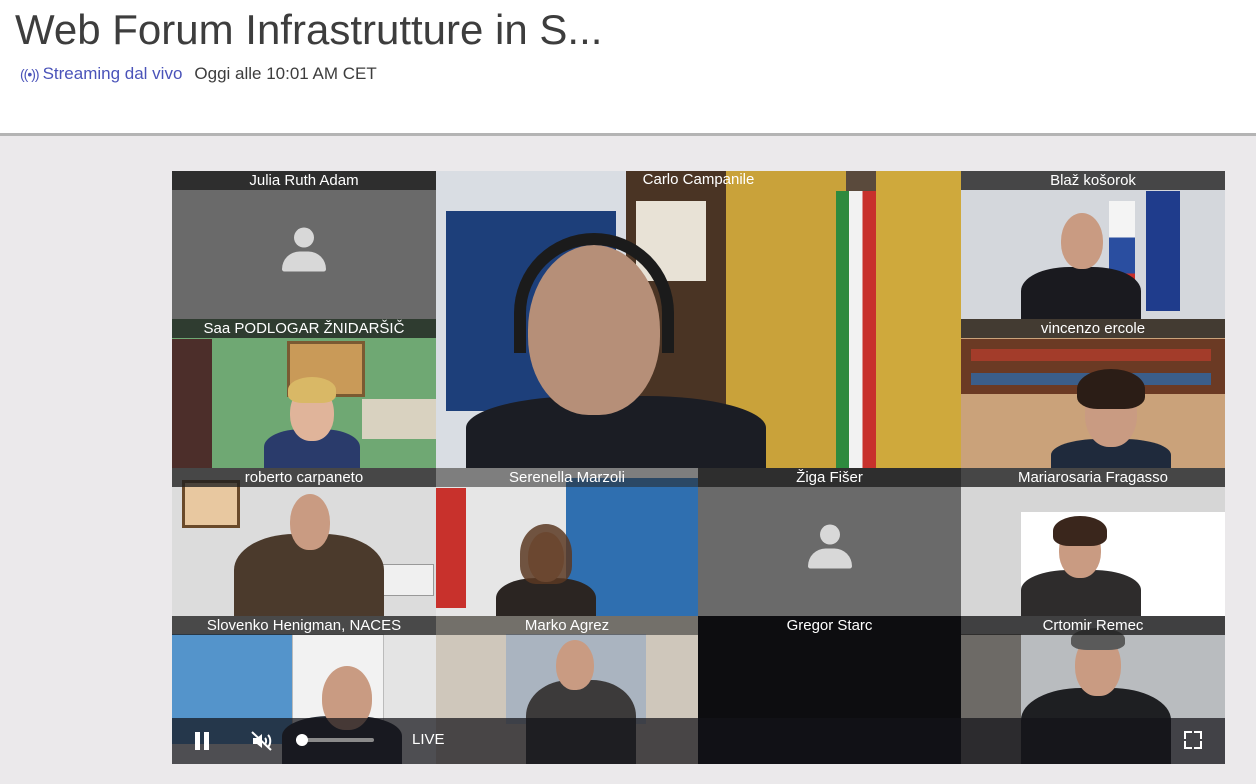  I want to click on participant-name: Slovenko Henigman, NACES, so click(304, 625).